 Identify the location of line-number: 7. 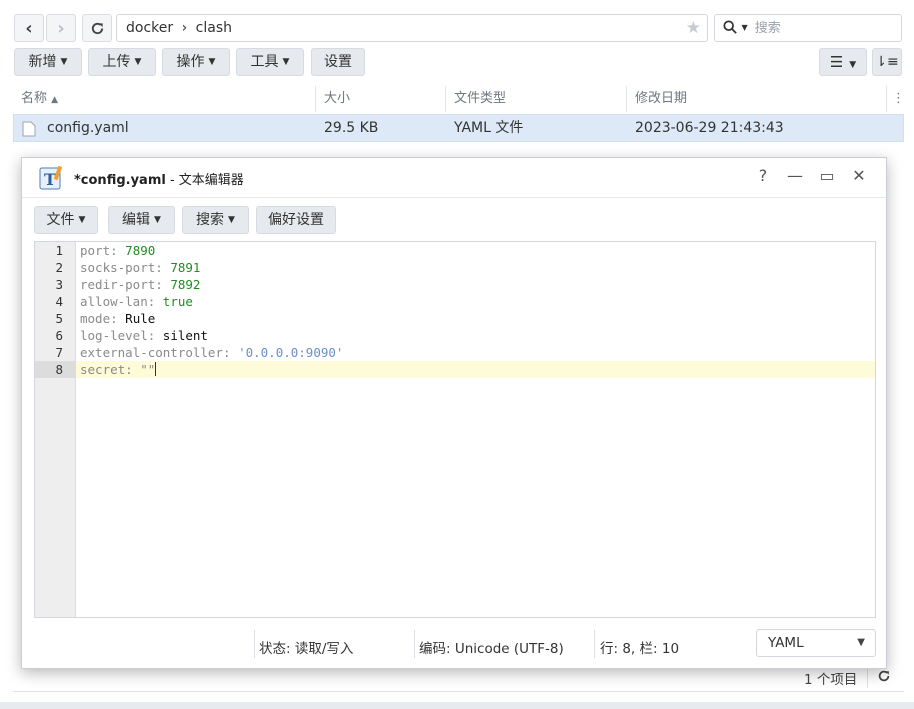
(59, 352).